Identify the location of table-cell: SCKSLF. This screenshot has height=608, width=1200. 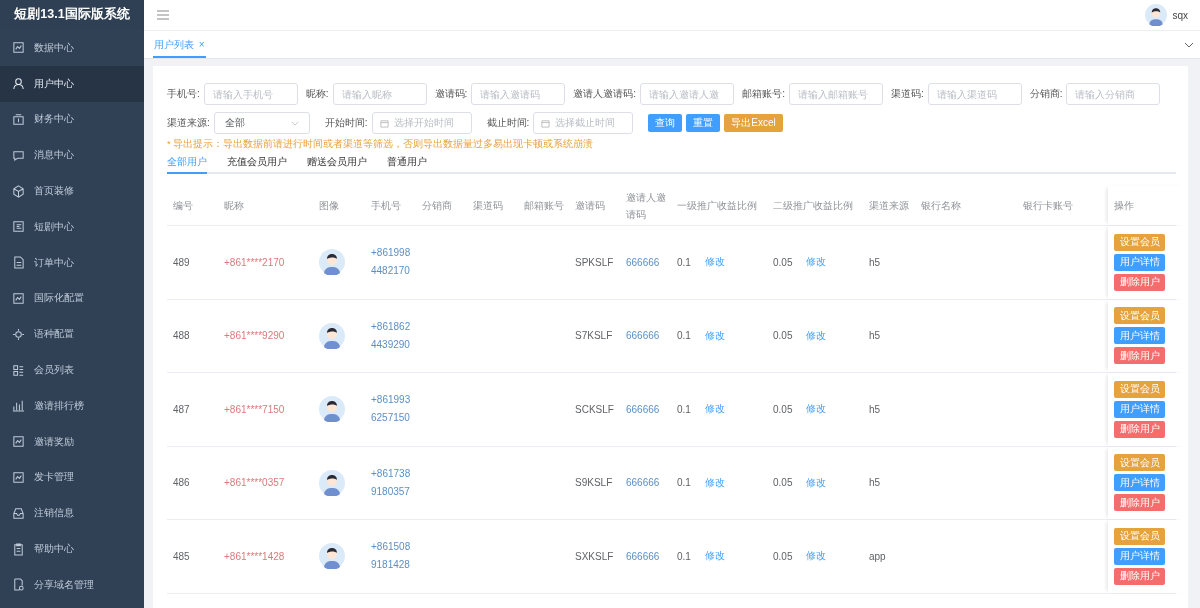
(594, 409).